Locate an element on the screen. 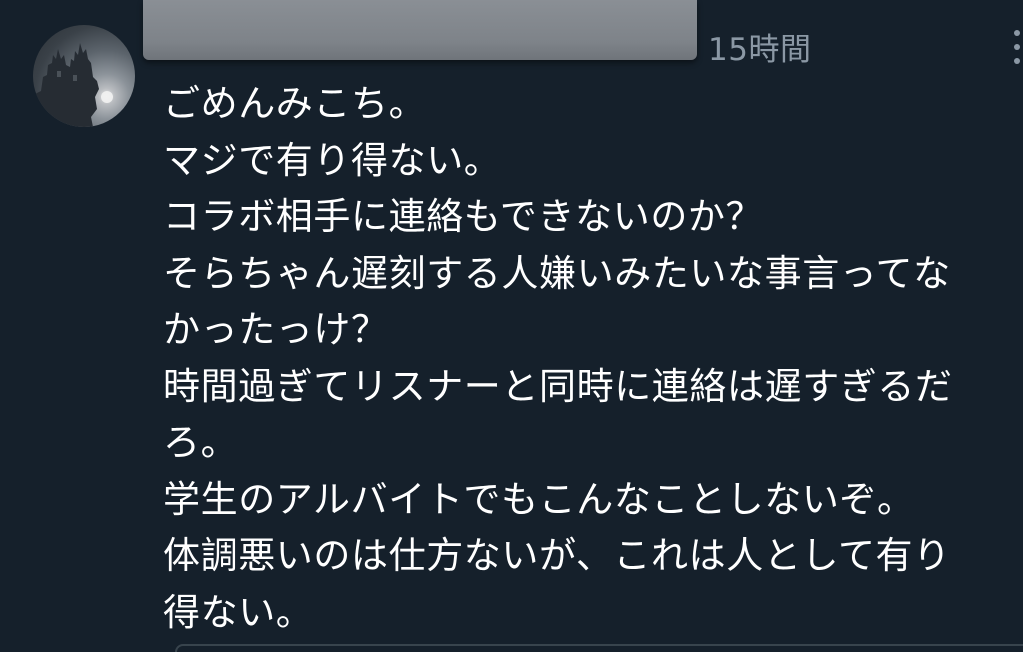 The image size is (1023, 652). castle-silhouette-icon is located at coordinates (73, 85).